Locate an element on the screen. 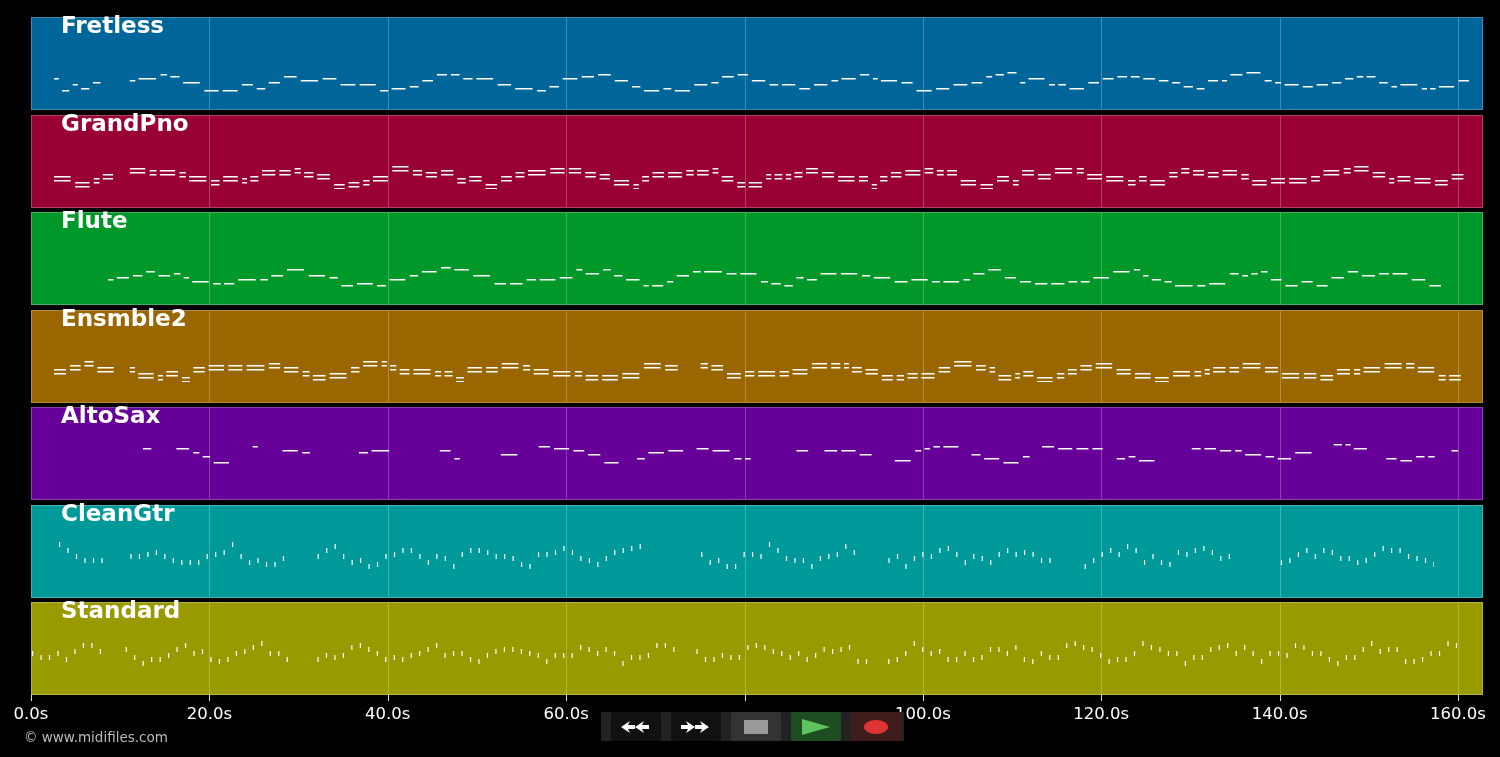  time-tick-label: 120.0s is located at coordinates (1101, 713).